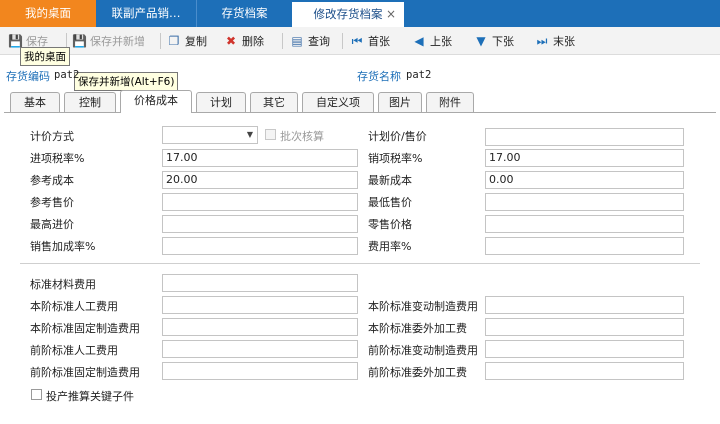 Image resolution: width=720 pixels, height=424 pixels. What do you see at coordinates (390, 224) in the screenshot?
I see `retail-price-label: 零售价格` at bounding box center [390, 224].